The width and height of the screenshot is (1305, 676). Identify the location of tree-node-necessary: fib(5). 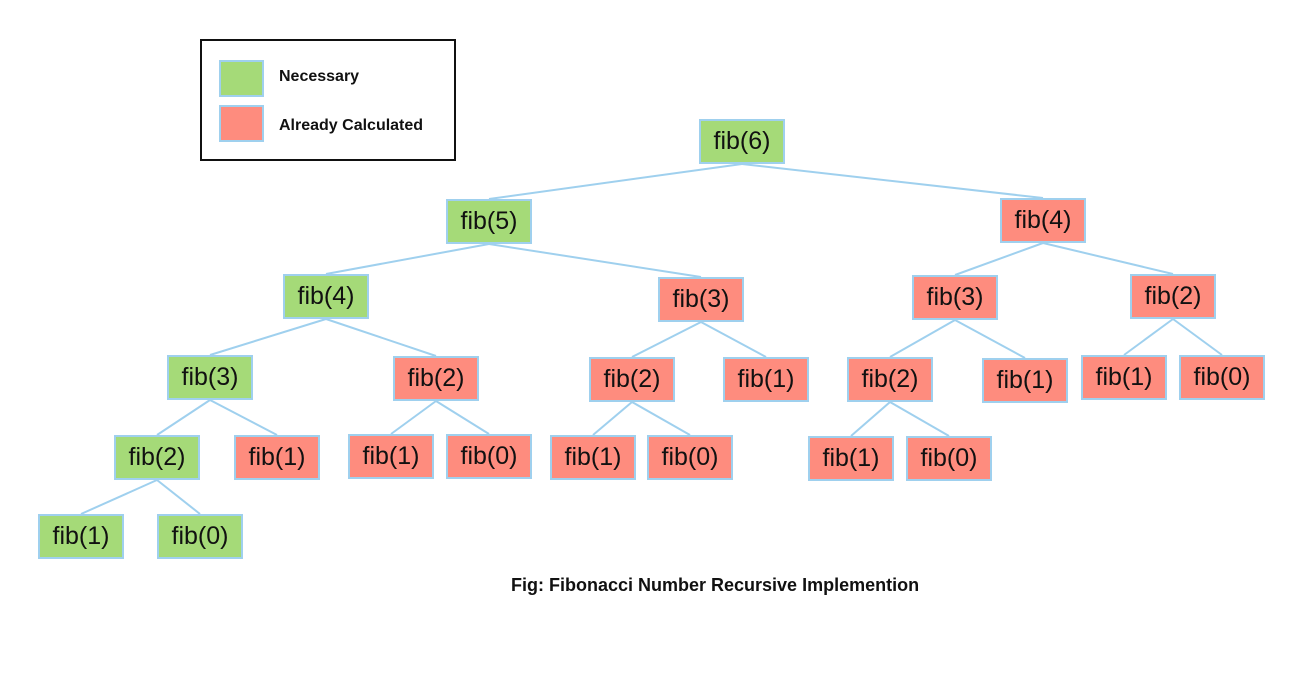
(489, 221).